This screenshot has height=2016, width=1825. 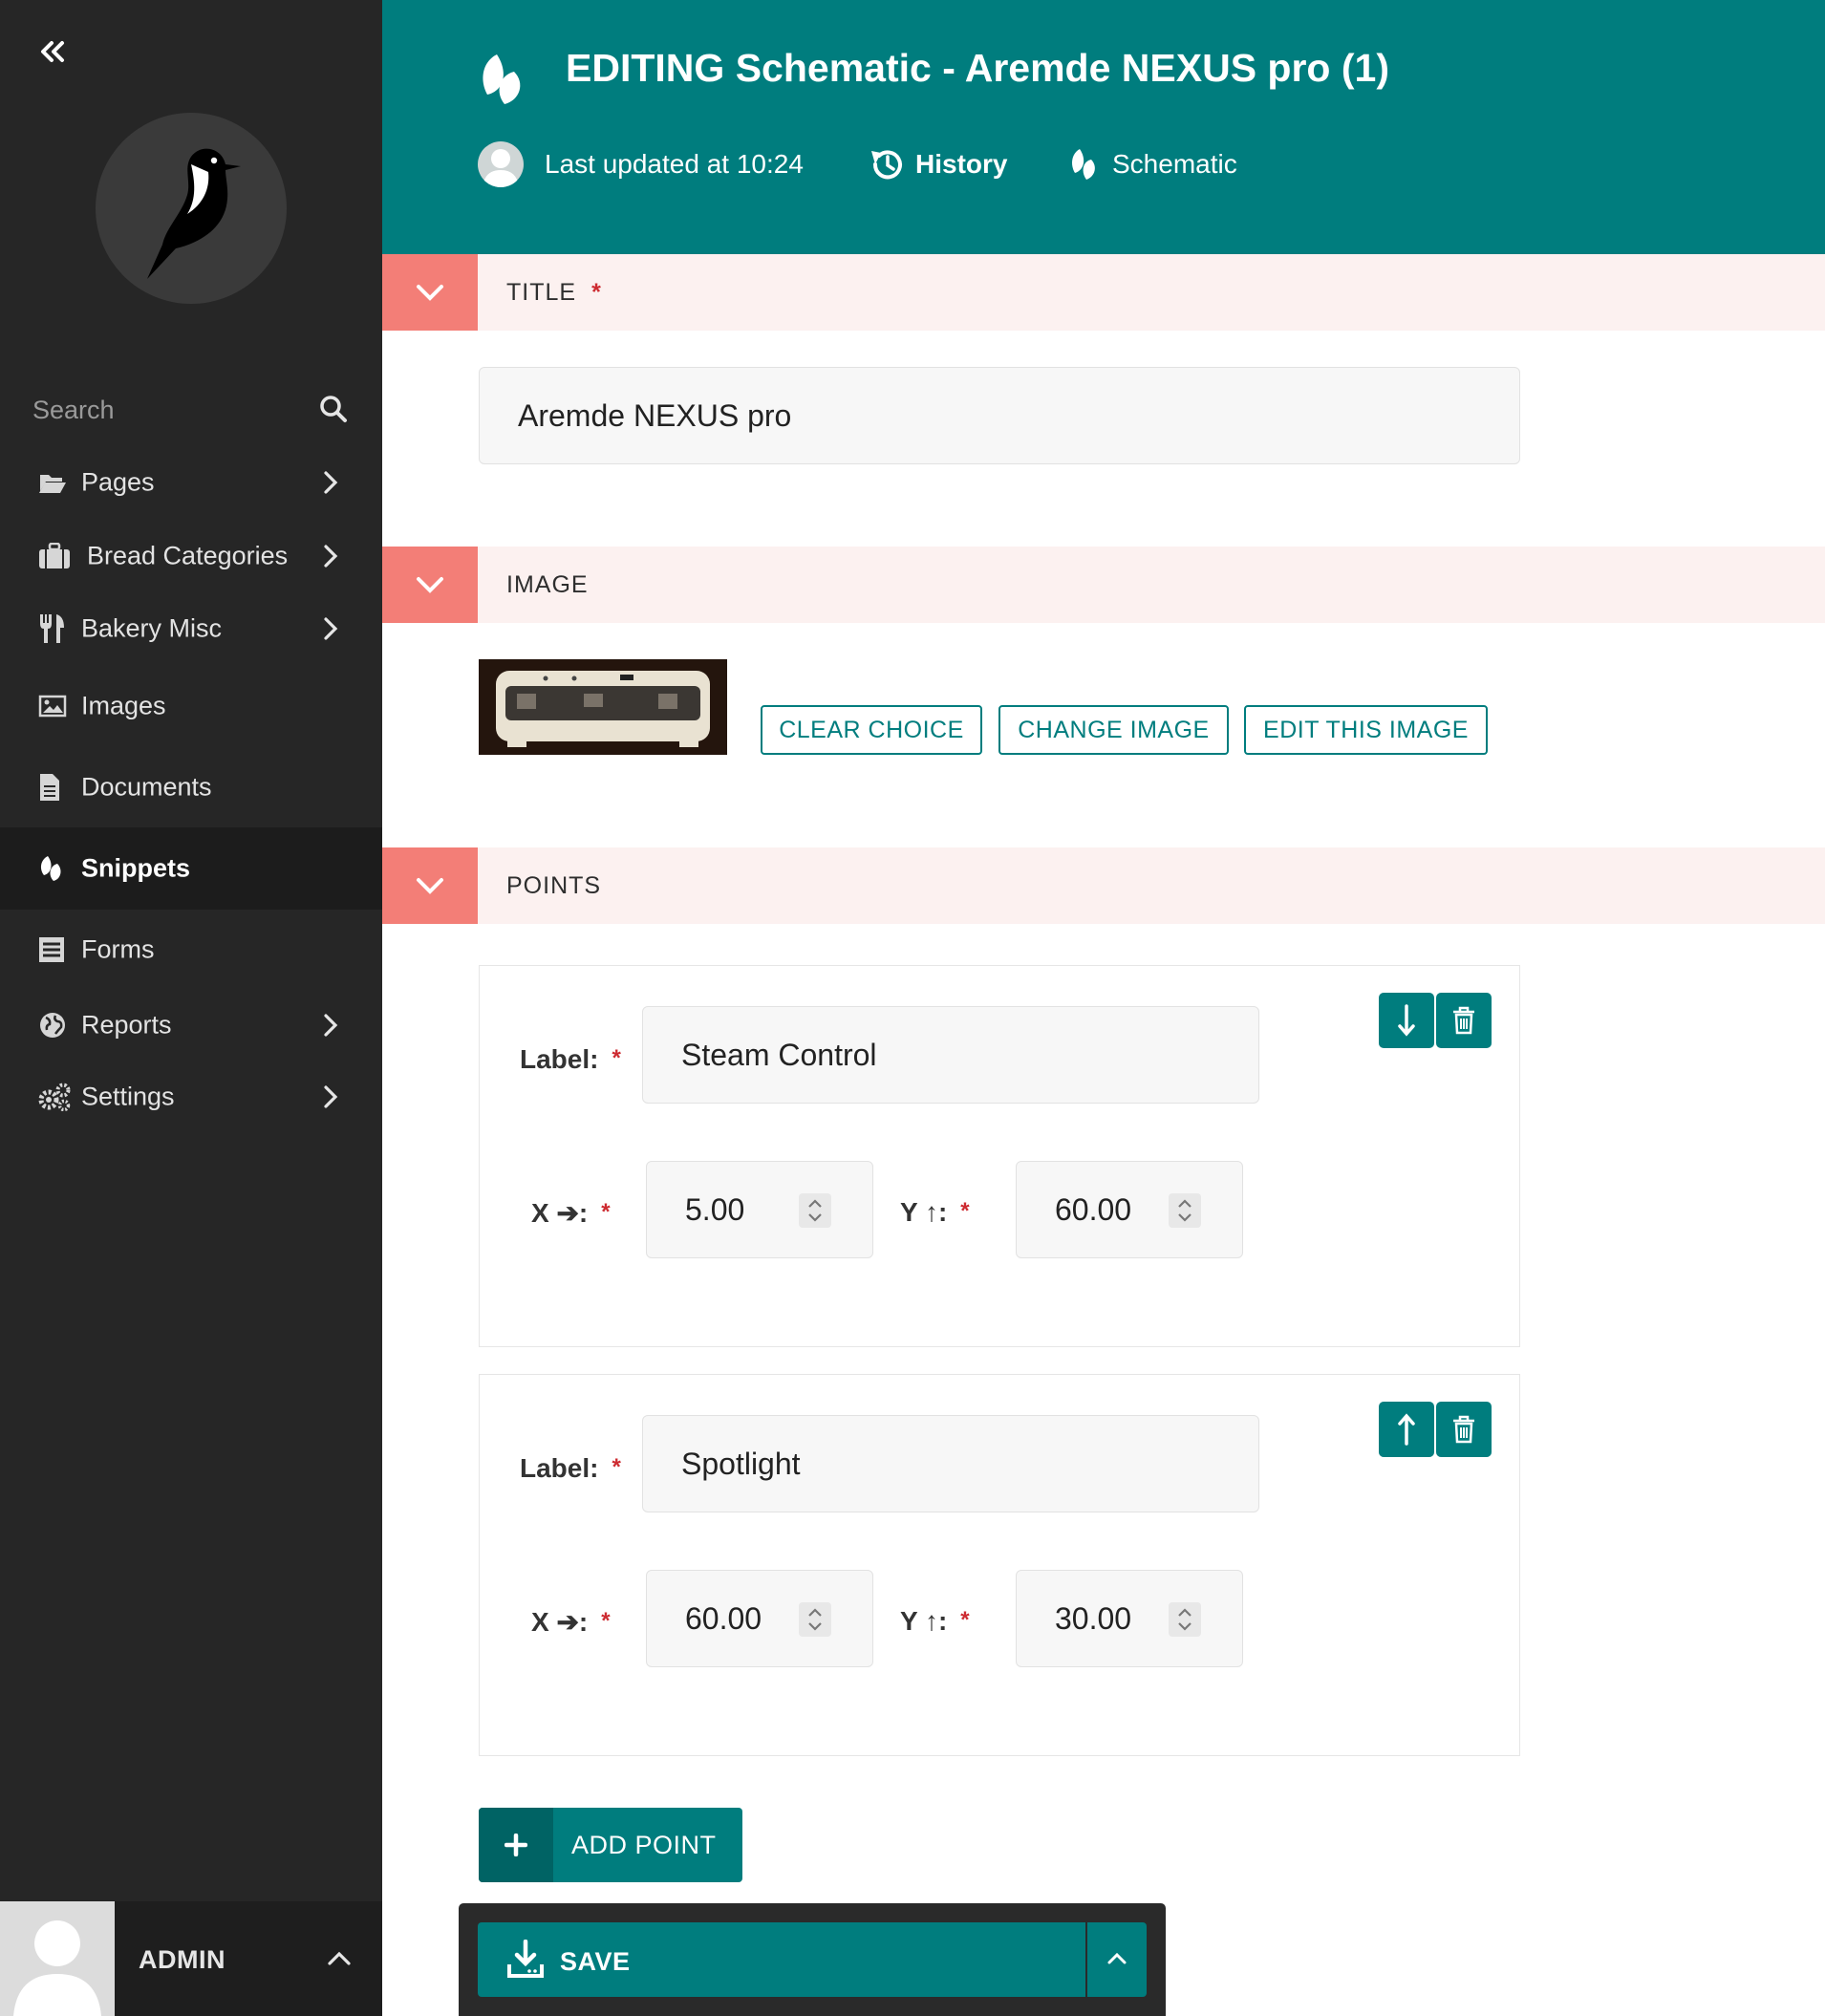 I want to click on account-menu: ADMIN, so click(x=191, y=1958).